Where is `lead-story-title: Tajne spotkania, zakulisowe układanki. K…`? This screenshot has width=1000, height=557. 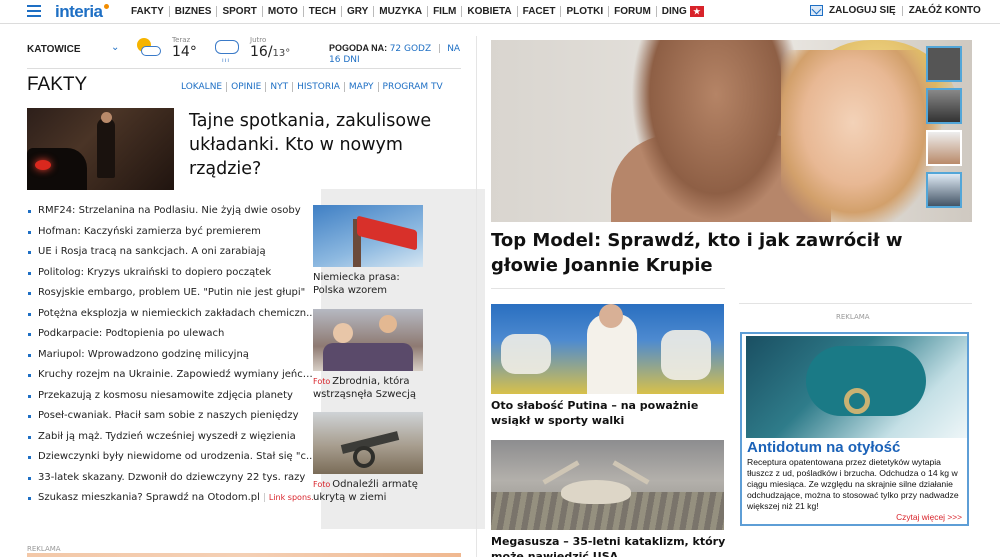 lead-story-title: Tajne spotkania, zakulisowe układanki. K… is located at coordinates (327, 145).